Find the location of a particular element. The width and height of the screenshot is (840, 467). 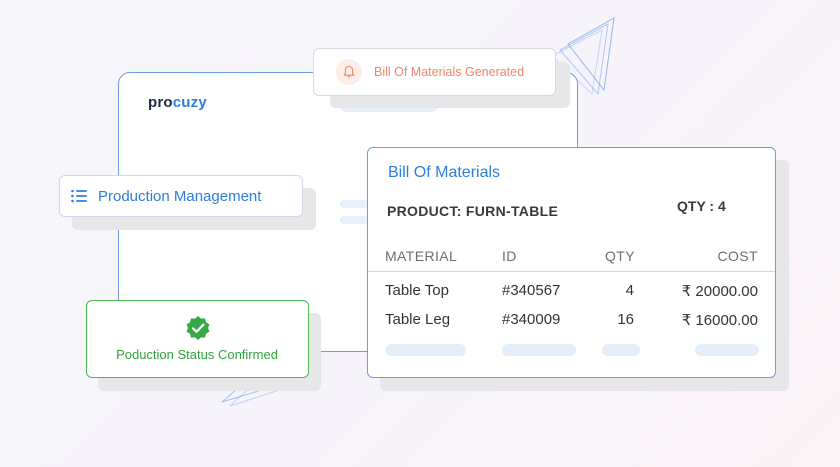

production-management-item: Production Management is located at coordinates (181, 196).